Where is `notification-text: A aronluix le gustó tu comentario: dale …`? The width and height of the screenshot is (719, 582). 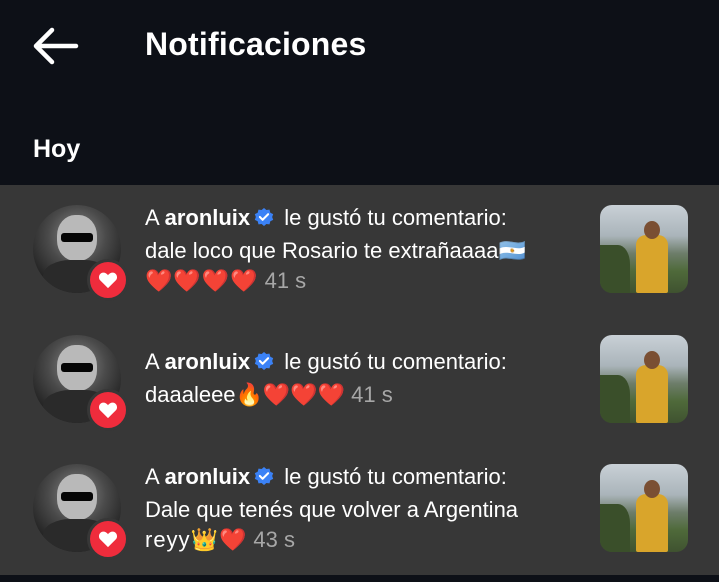 notification-text: A aronluix le gustó tu comentario: dale … is located at coordinates (335, 249).